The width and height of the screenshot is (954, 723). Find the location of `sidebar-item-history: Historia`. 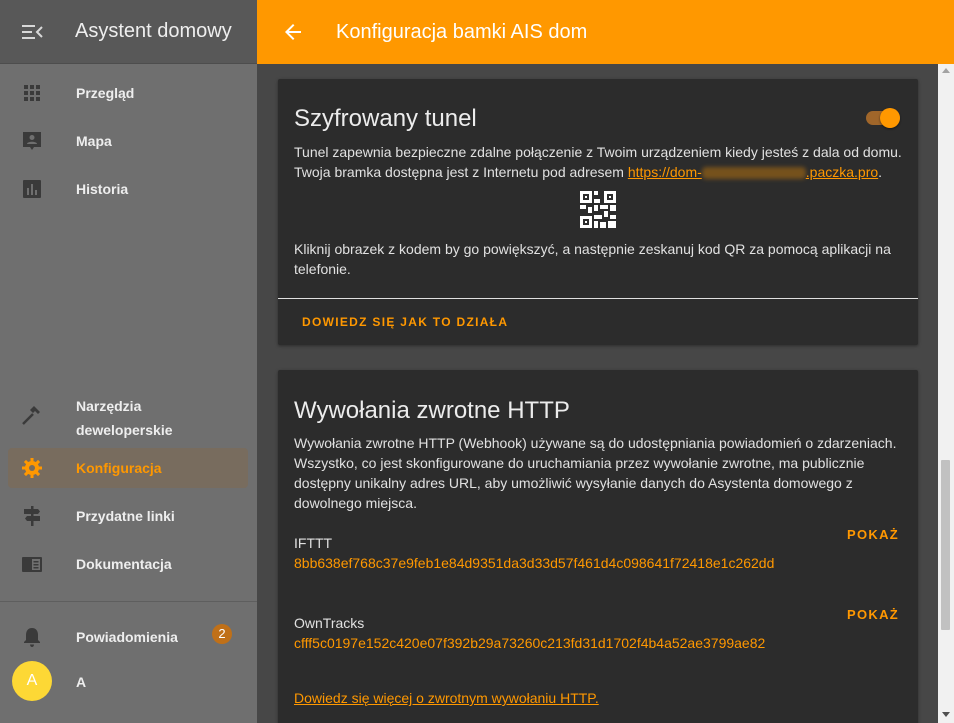

sidebar-item-history: Historia is located at coordinates (128, 189).